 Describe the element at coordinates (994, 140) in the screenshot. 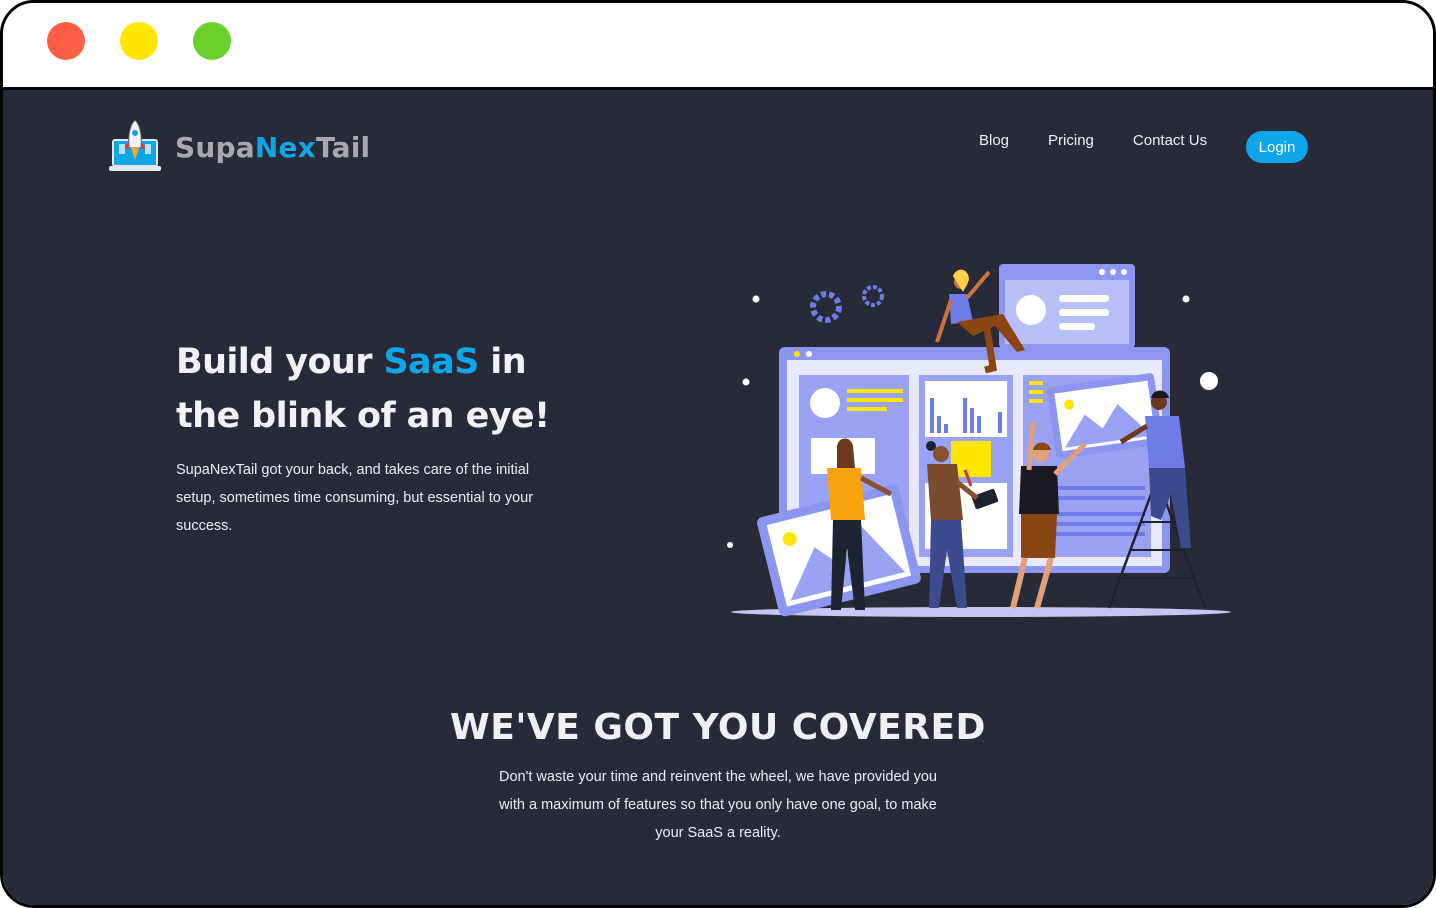

I see `nav-link-blog: Blog` at that location.